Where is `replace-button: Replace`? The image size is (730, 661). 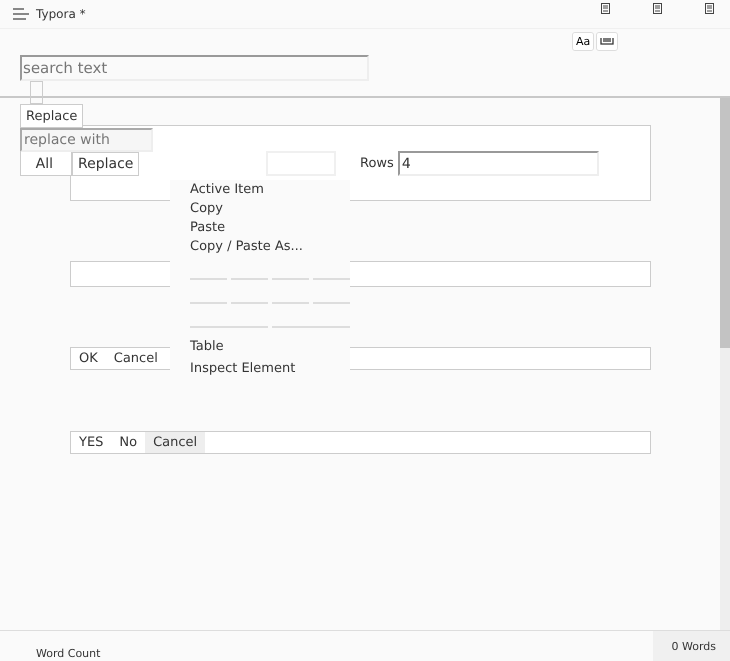
replace-button: Replace is located at coordinates (106, 164).